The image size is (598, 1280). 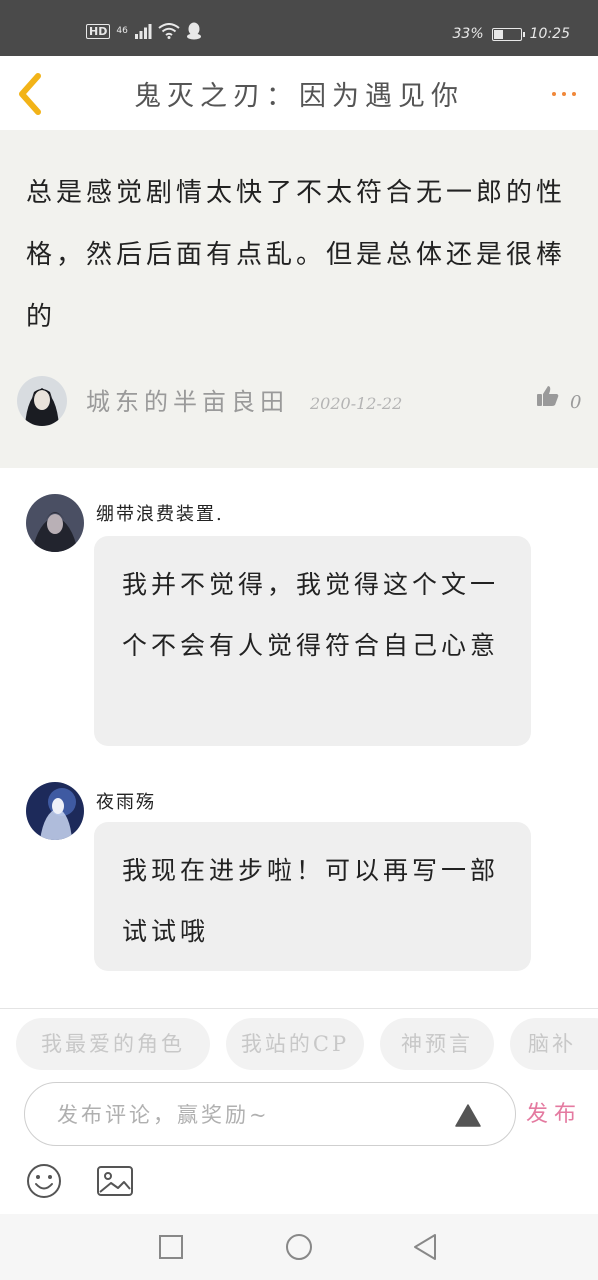 What do you see at coordinates (296, 255) in the screenshot?
I see `original-comment-text: 总是感觉剧情太快了不太符合无一郎的性格，然后后面有点乱。但是总体还是很棒的` at bounding box center [296, 255].